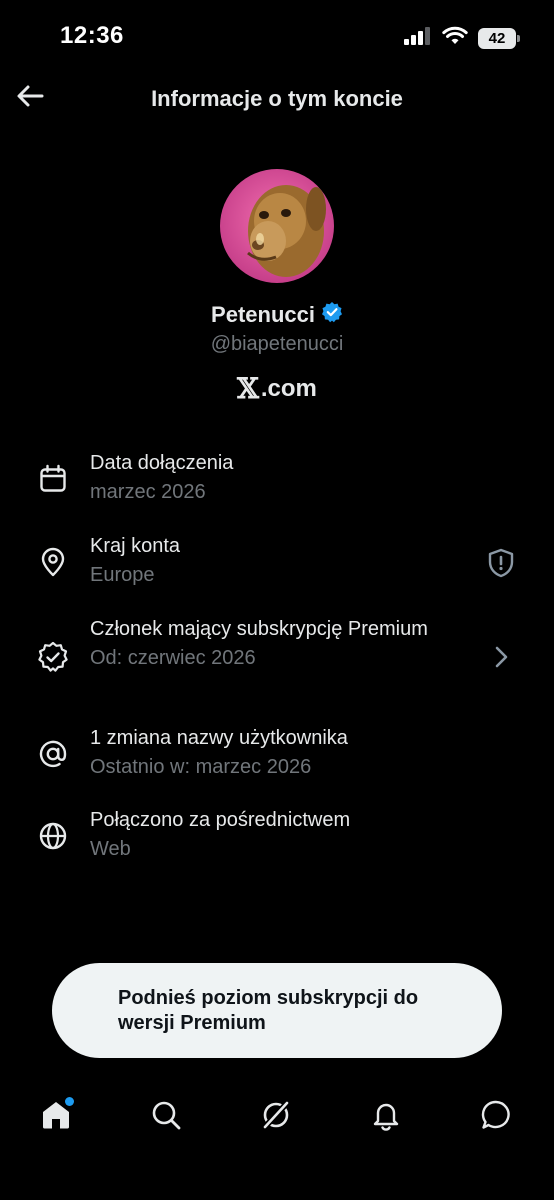  What do you see at coordinates (248, 388) in the screenshot?
I see `x-logo-icon: 𝕏` at bounding box center [248, 388].